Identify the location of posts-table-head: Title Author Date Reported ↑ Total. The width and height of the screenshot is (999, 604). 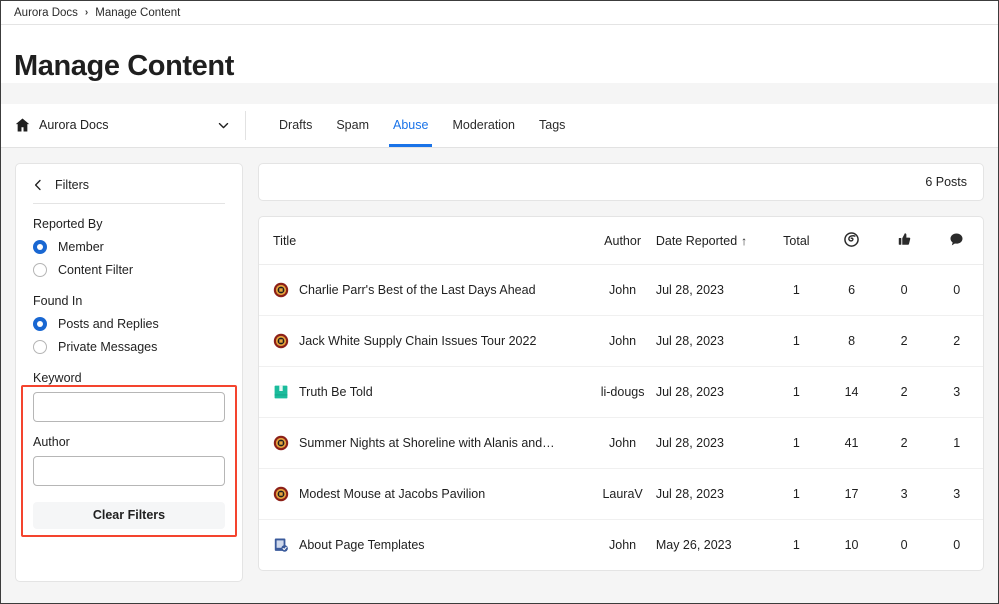
(621, 240).